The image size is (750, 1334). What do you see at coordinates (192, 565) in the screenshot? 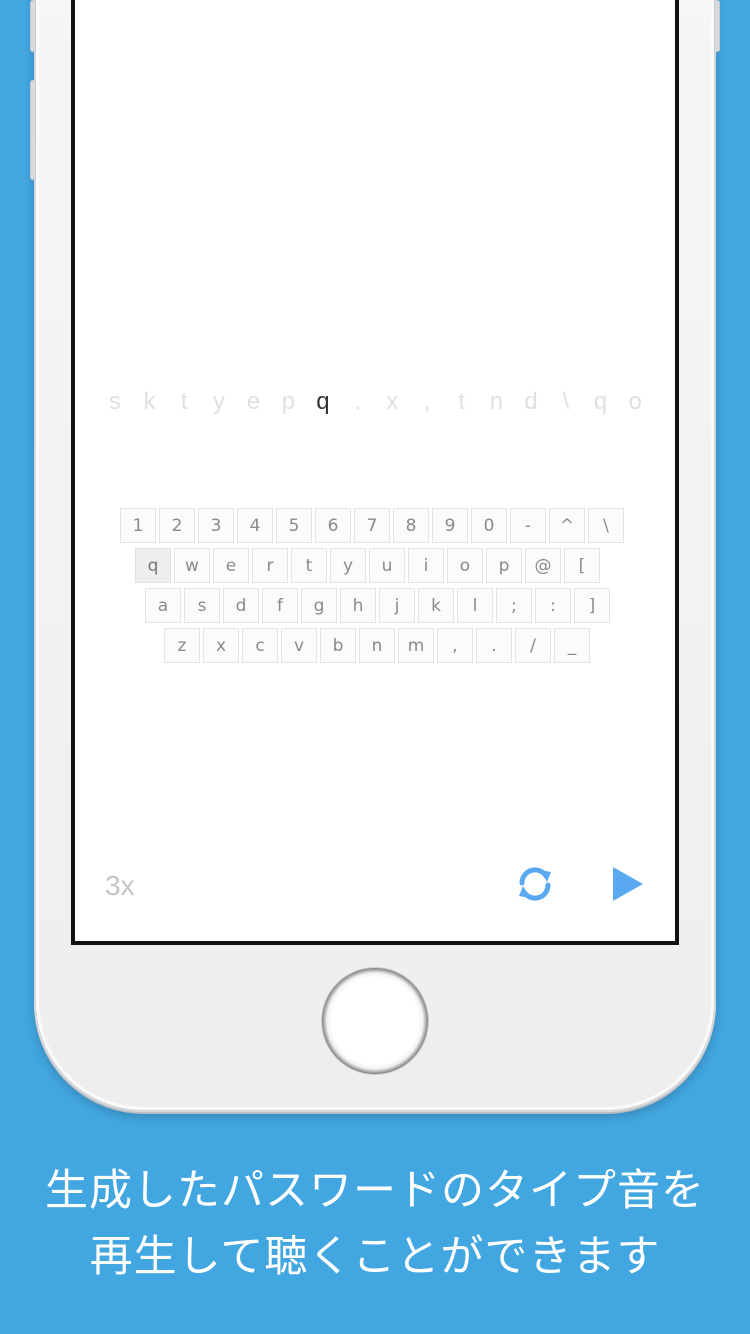
I see `key: w` at bounding box center [192, 565].